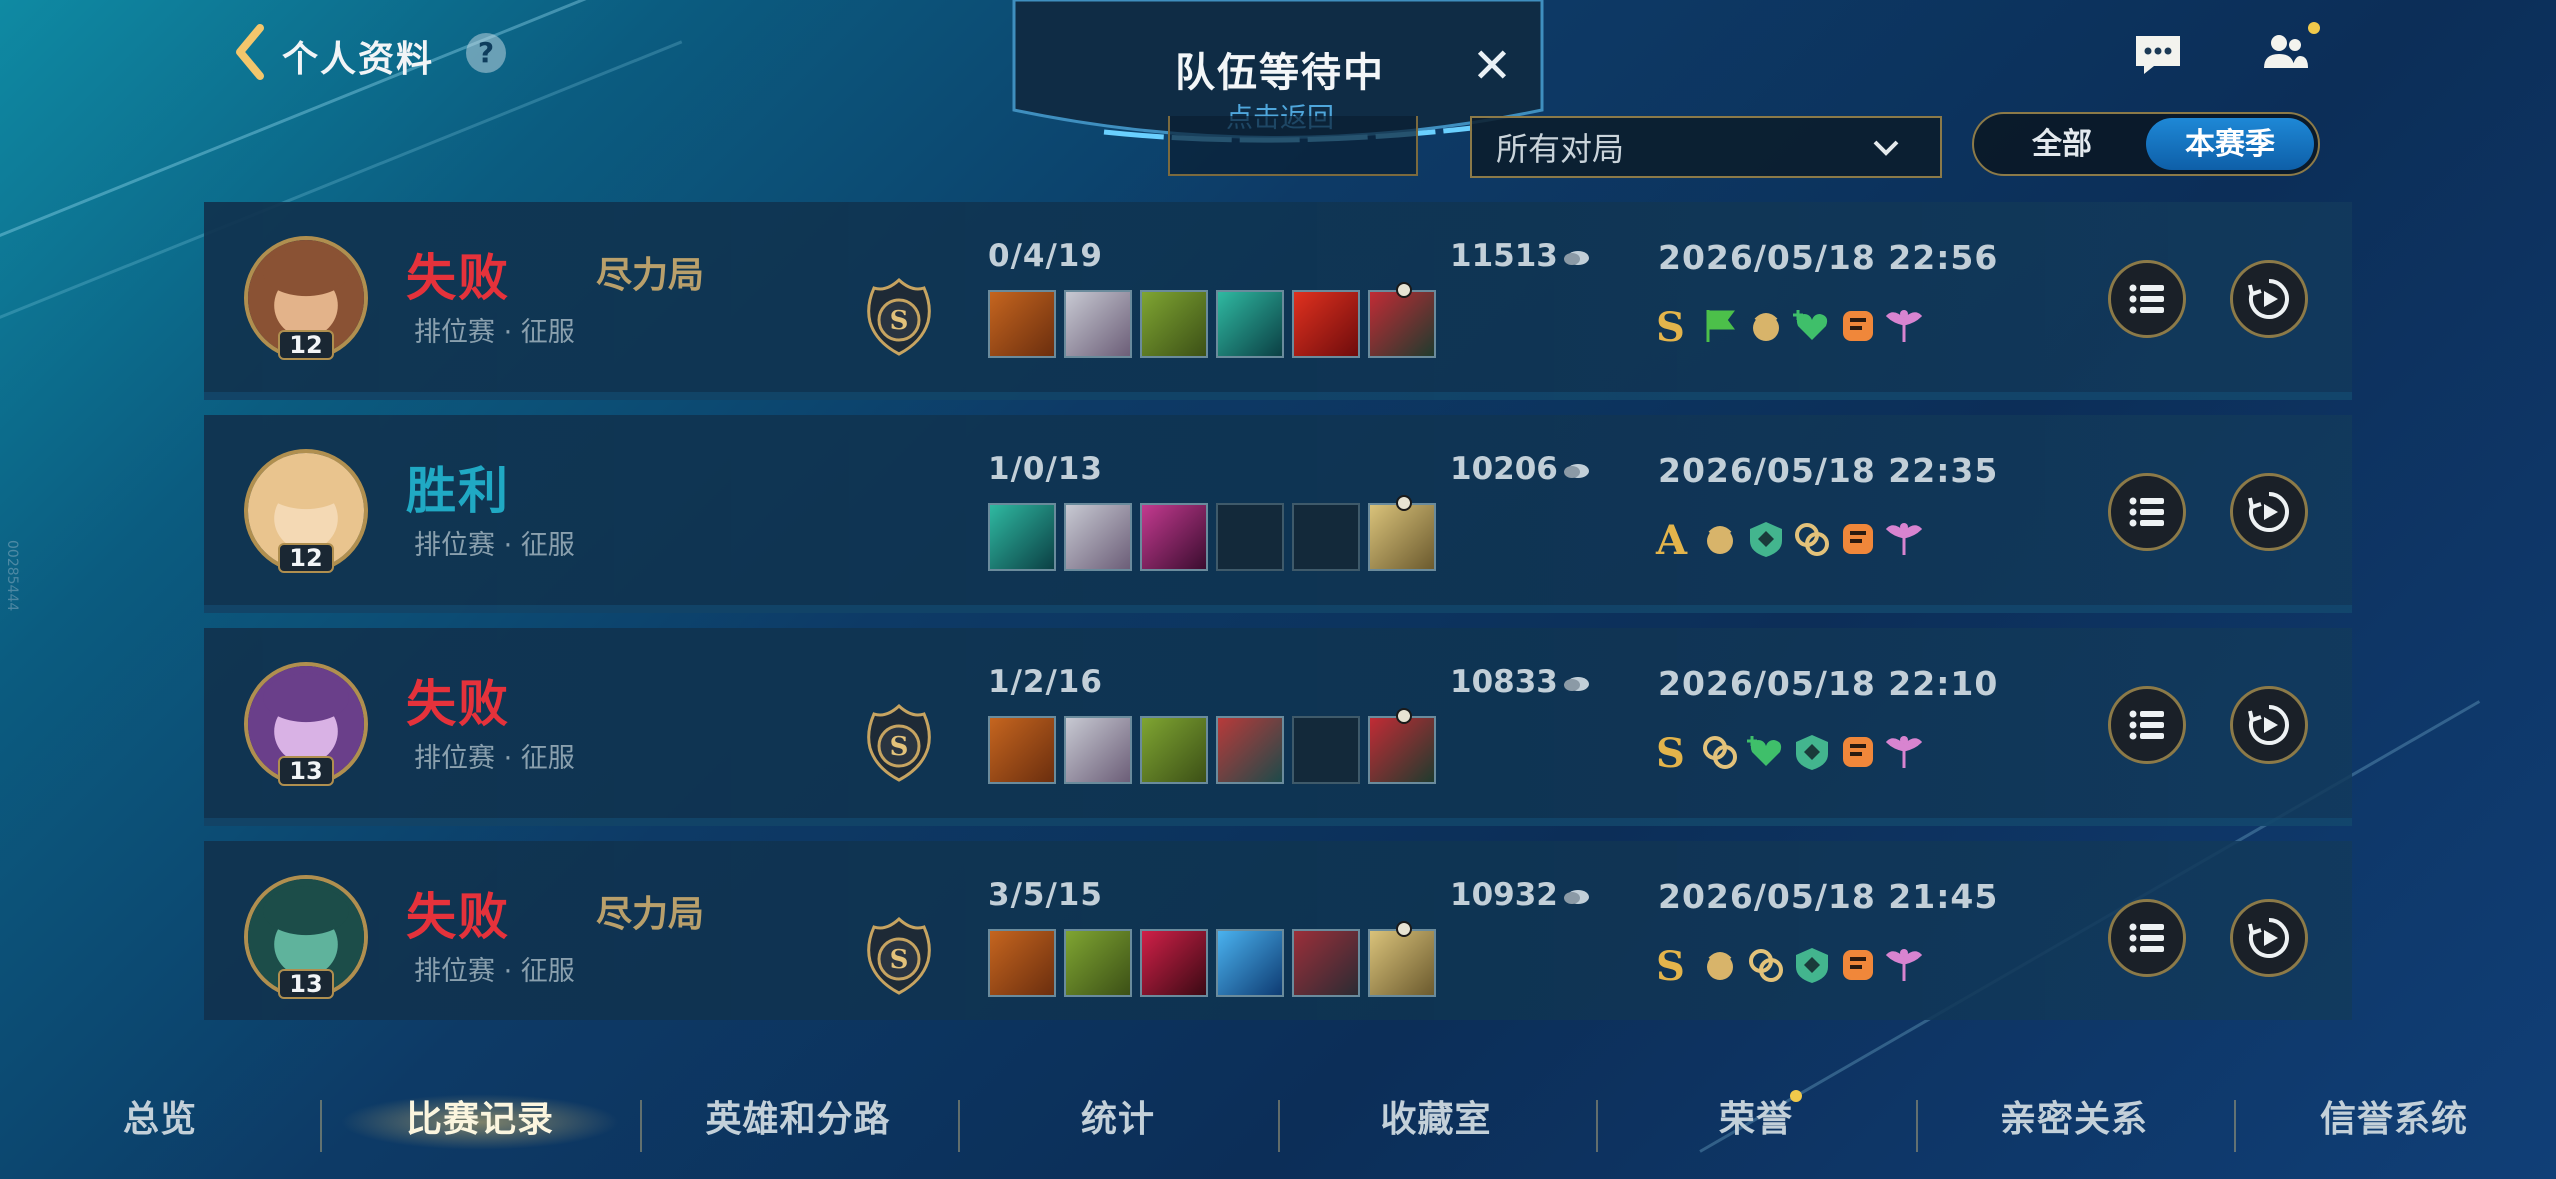  I want to click on match-row: 12 胜利 排位赛 · 征服 1/0/13 10206 2026/05/18 22:35 A, so click(1278, 514).